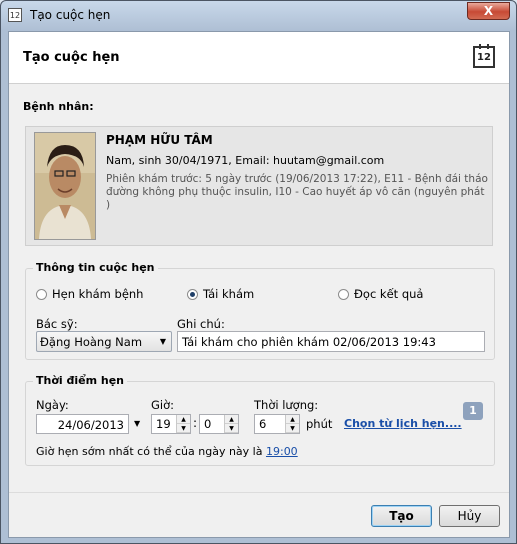  I want to click on patient-name: PHẠM HỮU TÂM, so click(159, 140).